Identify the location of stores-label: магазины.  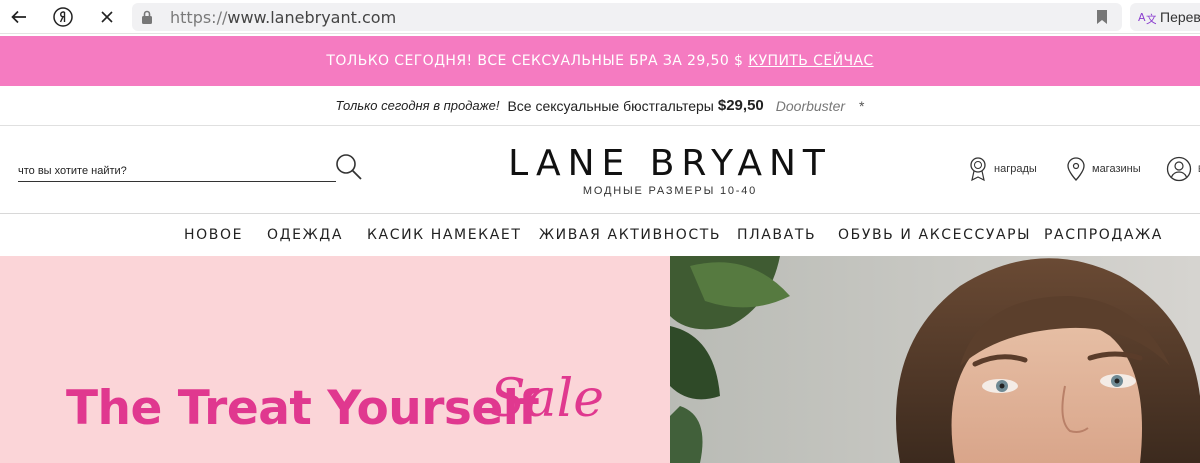
(1116, 169).